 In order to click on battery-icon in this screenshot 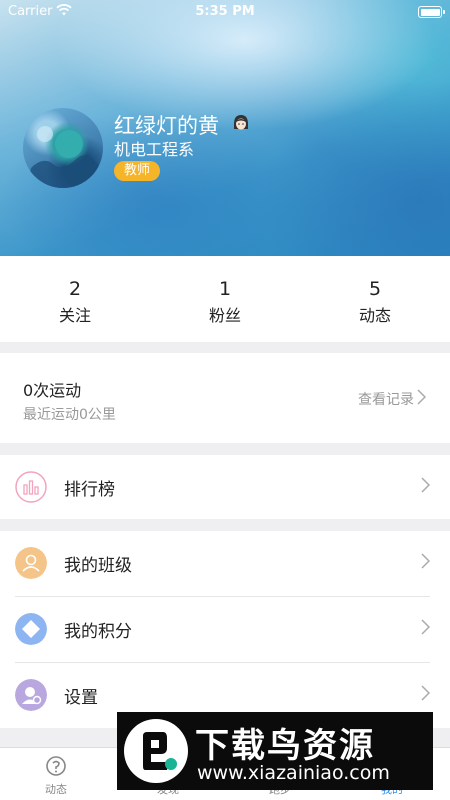, I will do `click(431, 12)`.